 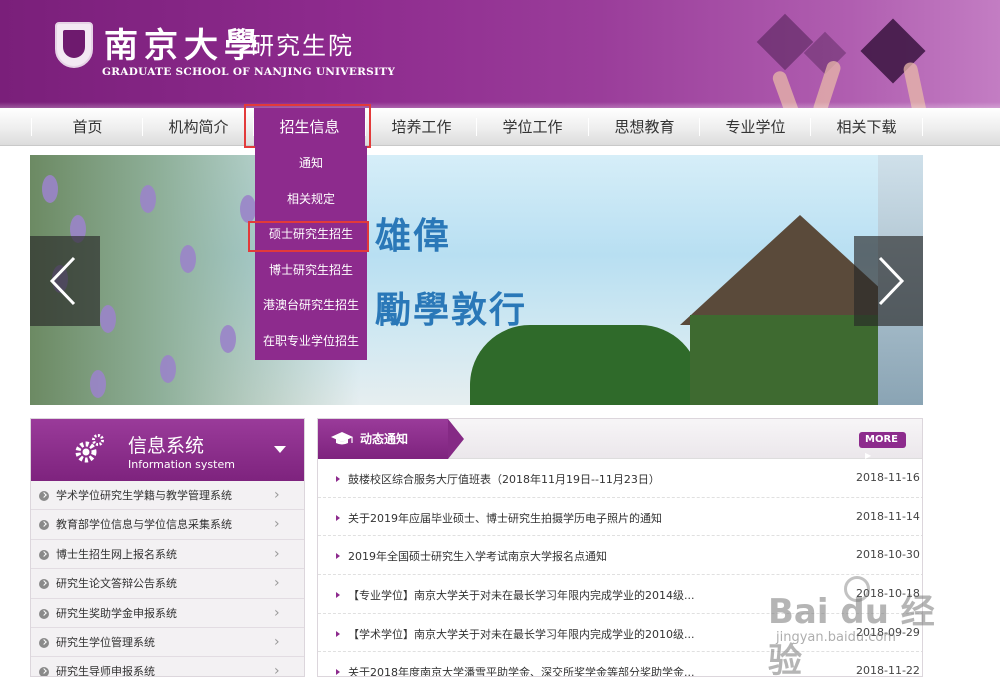 What do you see at coordinates (888, 516) in the screenshot?
I see `news-item-date: 2018-11-14` at bounding box center [888, 516].